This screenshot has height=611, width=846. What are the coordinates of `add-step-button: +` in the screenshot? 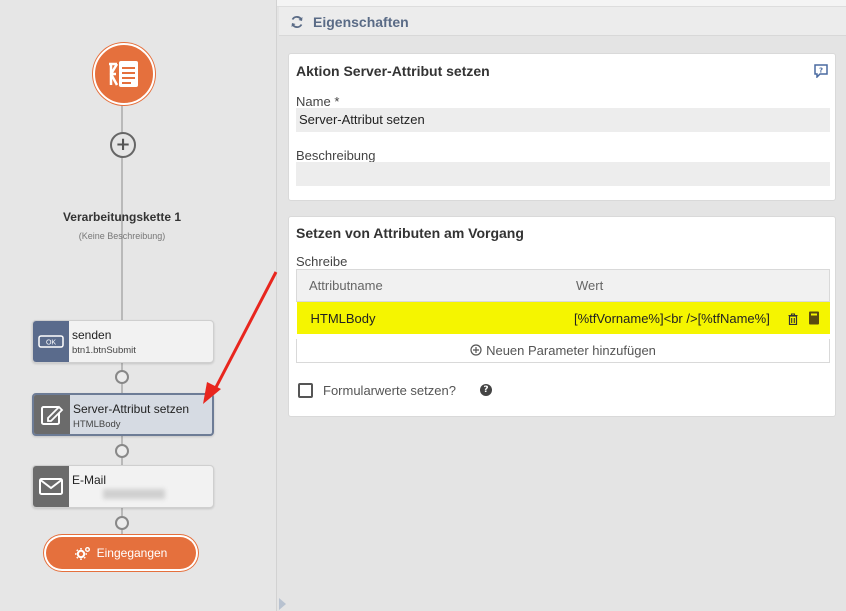 It's located at (123, 145).